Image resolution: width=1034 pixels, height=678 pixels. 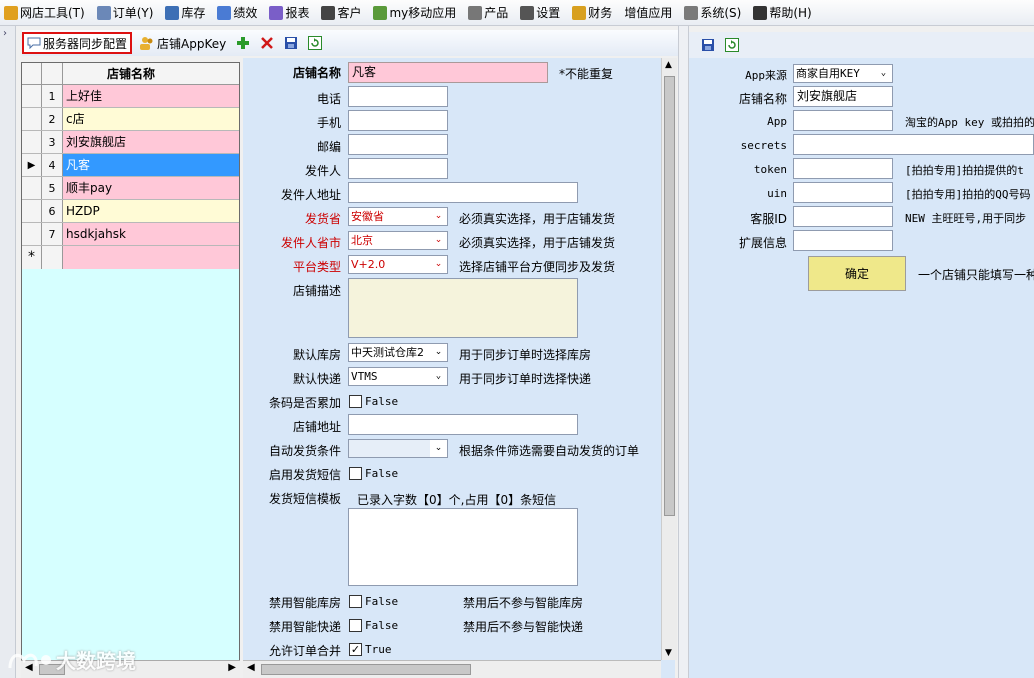 I want to click on right-shop-name-input: 刘安旗舰店, so click(x=843, y=96).